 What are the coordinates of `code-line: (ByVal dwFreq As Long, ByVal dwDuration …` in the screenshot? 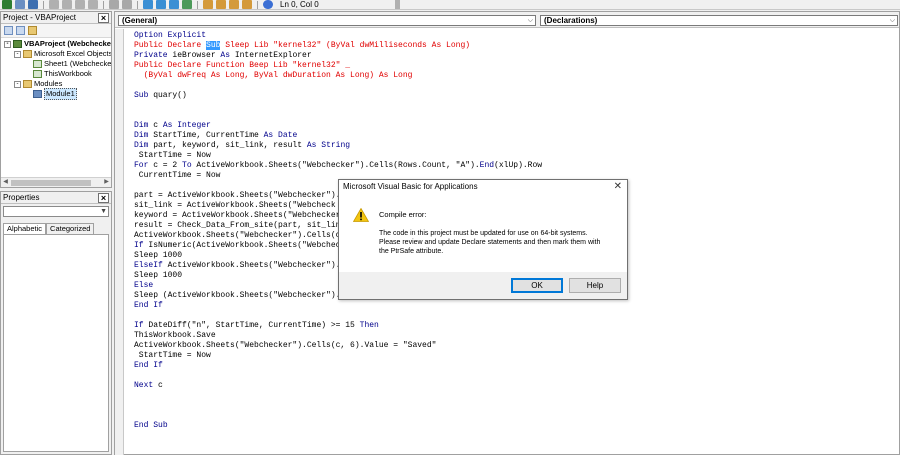 It's located at (516, 76).